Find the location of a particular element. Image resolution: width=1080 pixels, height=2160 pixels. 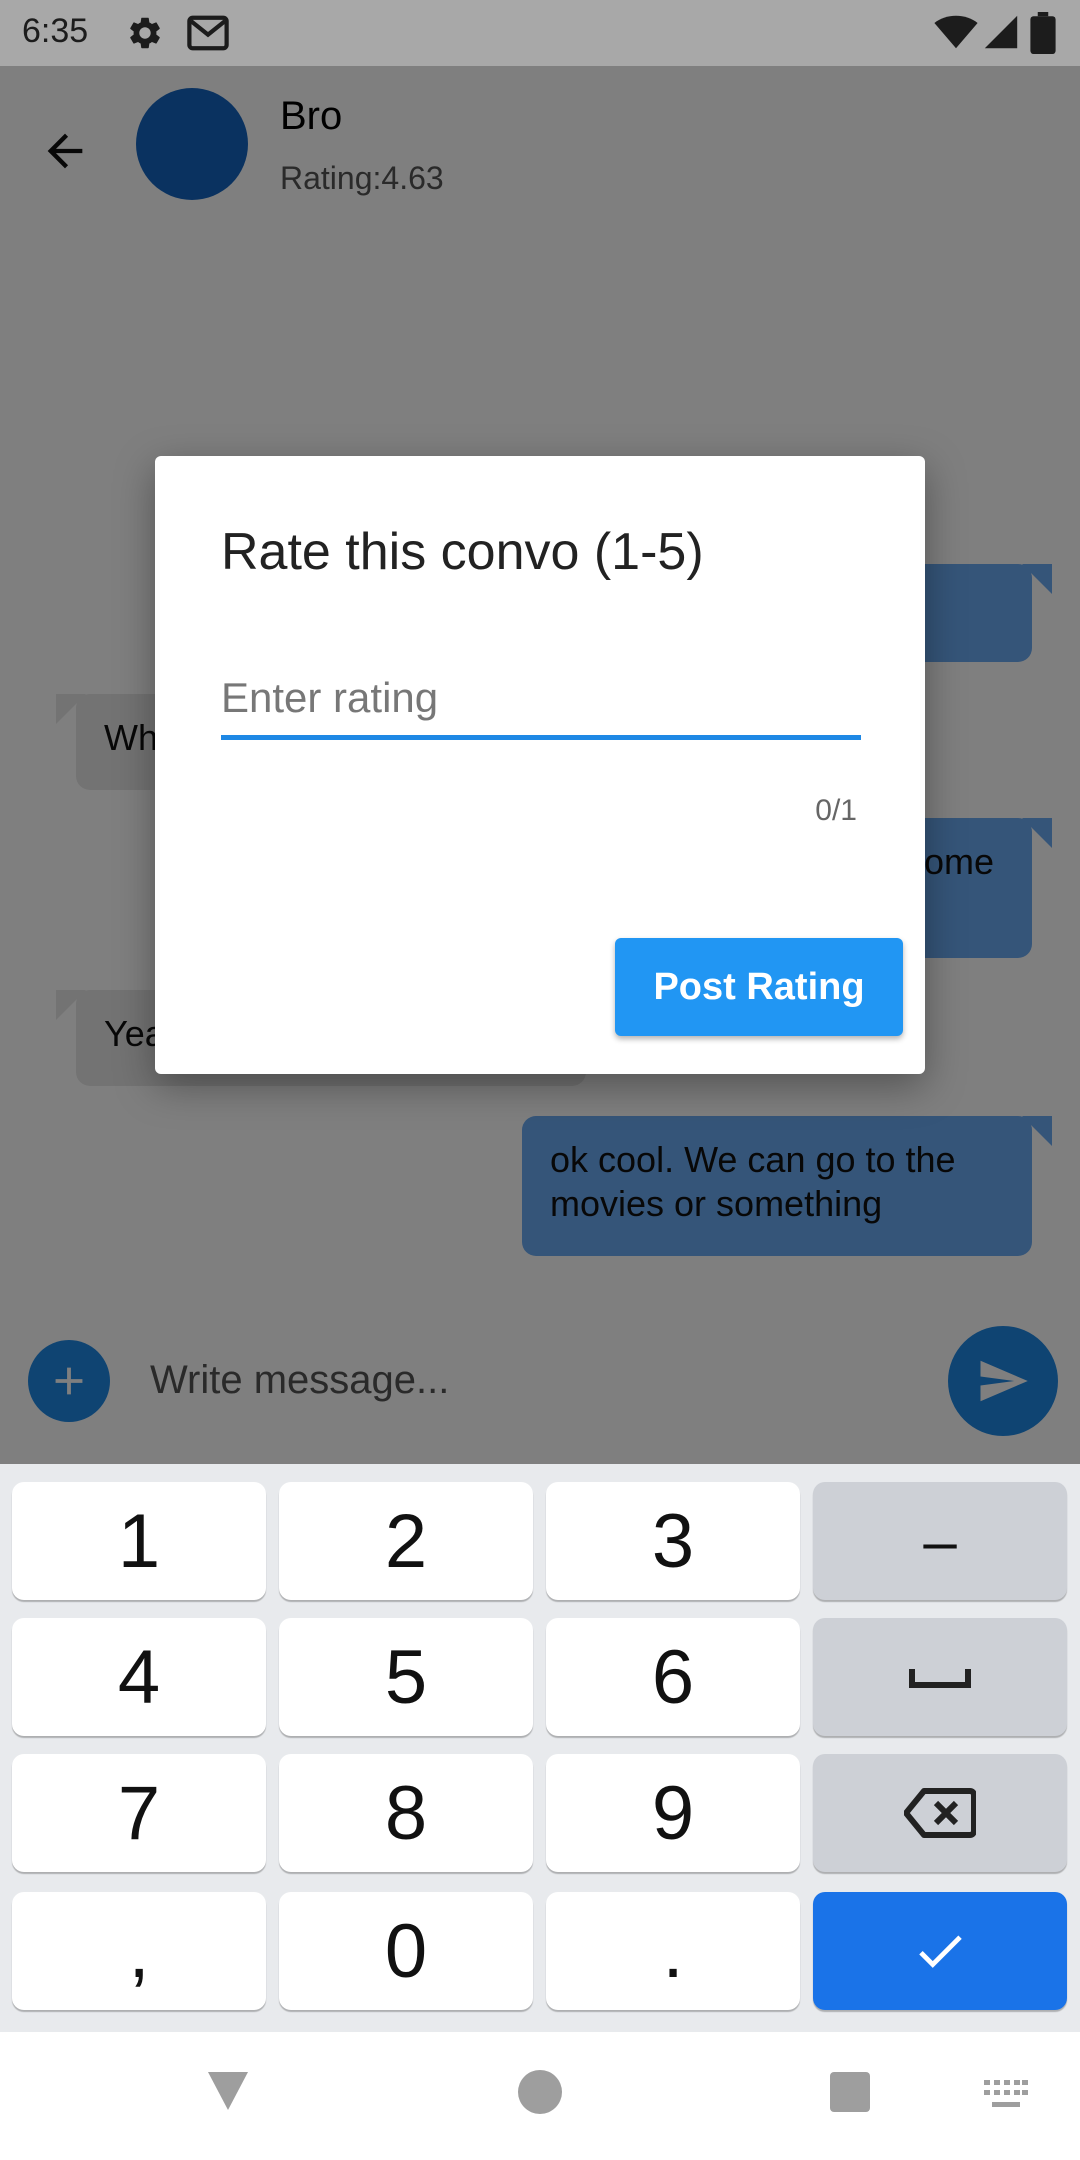

cell-signal-icon is located at coordinates (1001, 32).